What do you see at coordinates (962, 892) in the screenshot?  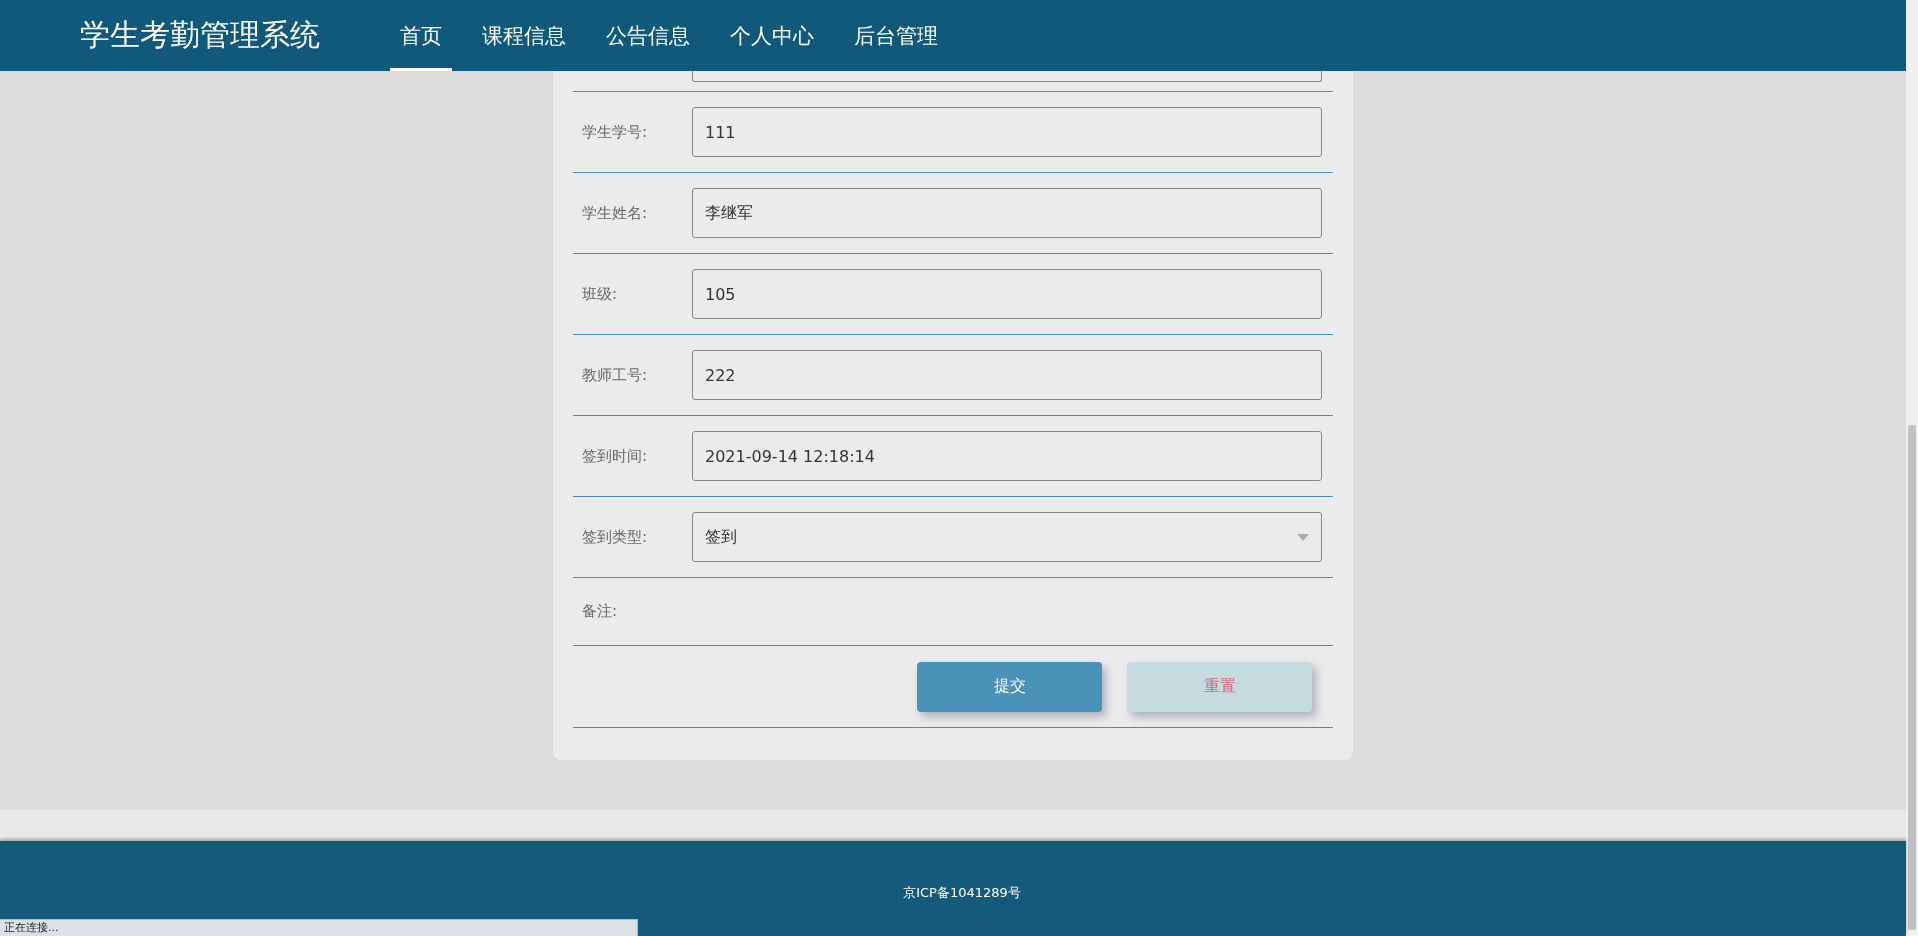 I see `footer-text: 京ICP备1041289号` at bounding box center [962, 892].